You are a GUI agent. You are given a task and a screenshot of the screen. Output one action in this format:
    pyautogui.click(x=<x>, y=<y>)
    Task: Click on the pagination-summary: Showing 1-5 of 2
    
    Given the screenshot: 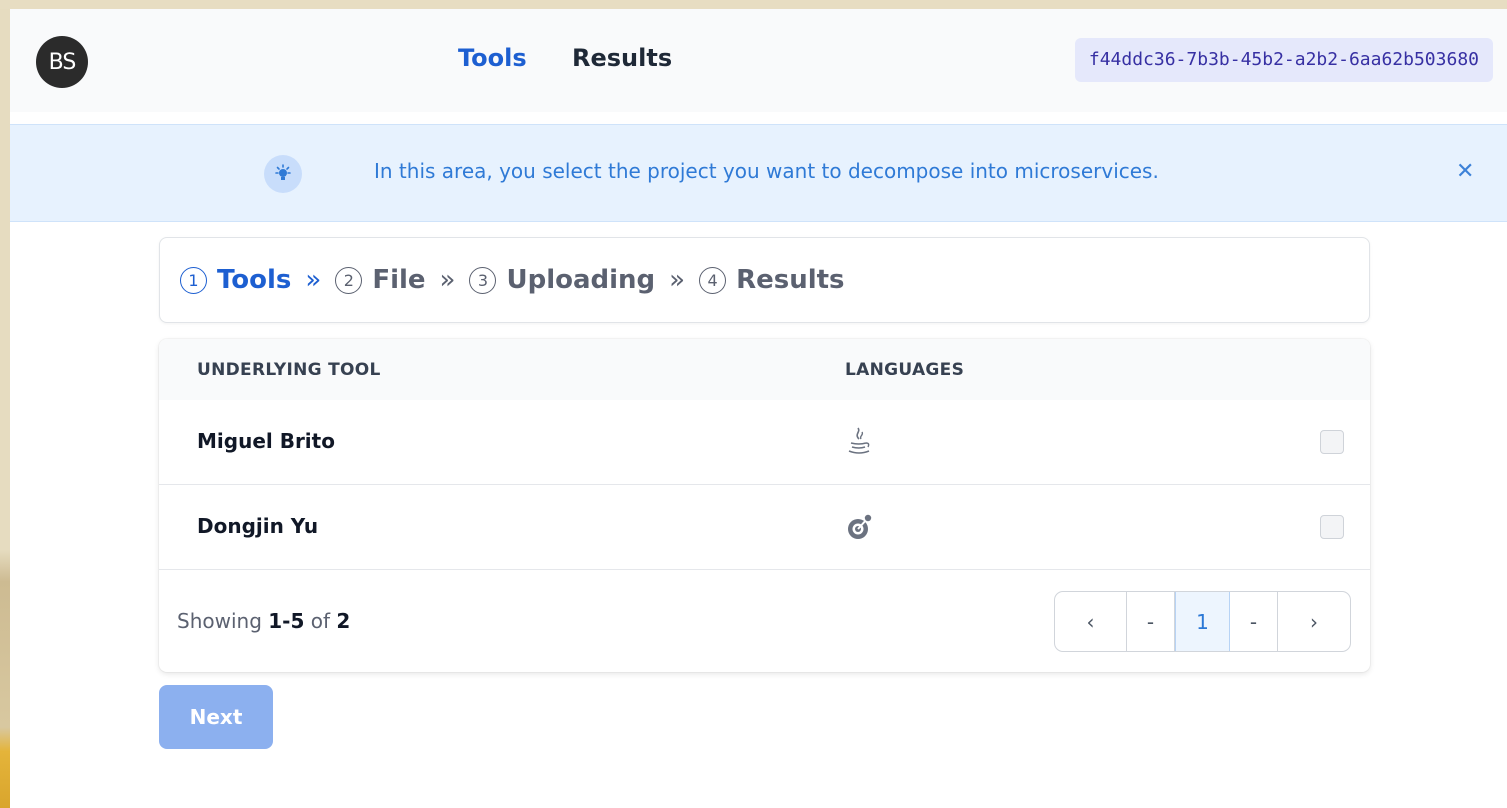 What is the action you would take?
    pyautogui.click(x=263, y=621)
    